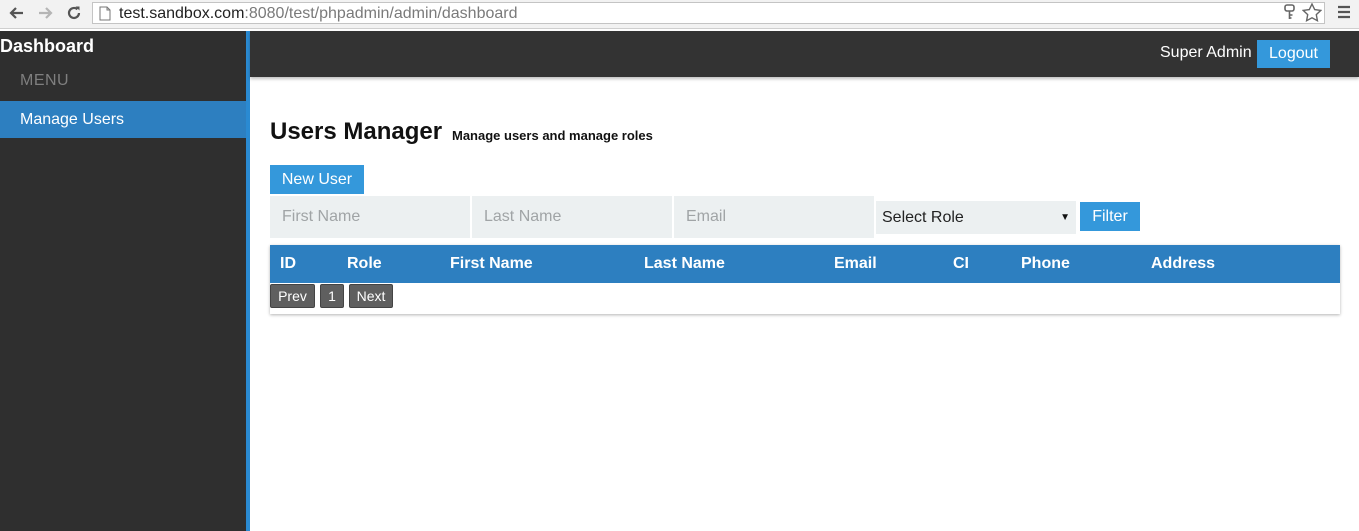  What do you see at coordinates (855, 264) in the screenshot?
I see `column-header-email: Email` at bounding box center [855, 264].